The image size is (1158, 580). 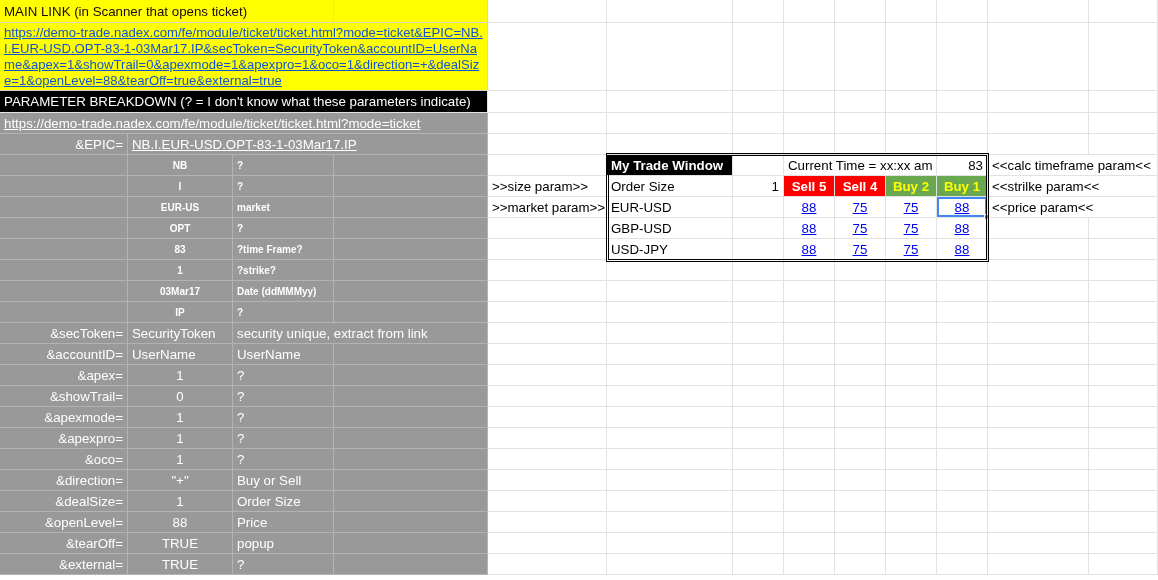 What do you see at coordinates (64, 564) in the screenshot?
I see `parameter-name: &external=` at bounding box center [64, 564].